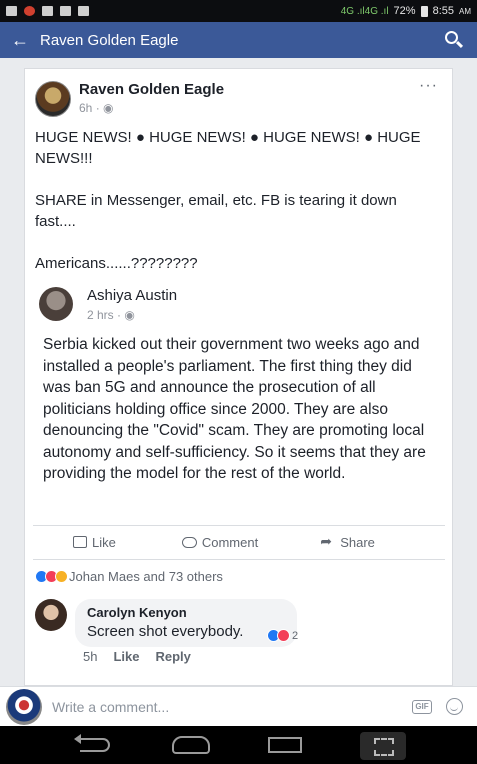 This screenshot has height=764, width=477. What do you see at coordinates (61, 576) in the screenshot?
I see `wow-reaction-icon` at bounding box center [61, 576].